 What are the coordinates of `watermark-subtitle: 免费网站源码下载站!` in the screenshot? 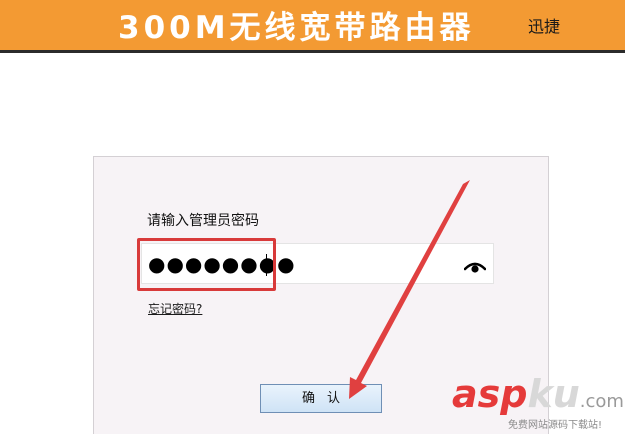 It's located at (555, 425).